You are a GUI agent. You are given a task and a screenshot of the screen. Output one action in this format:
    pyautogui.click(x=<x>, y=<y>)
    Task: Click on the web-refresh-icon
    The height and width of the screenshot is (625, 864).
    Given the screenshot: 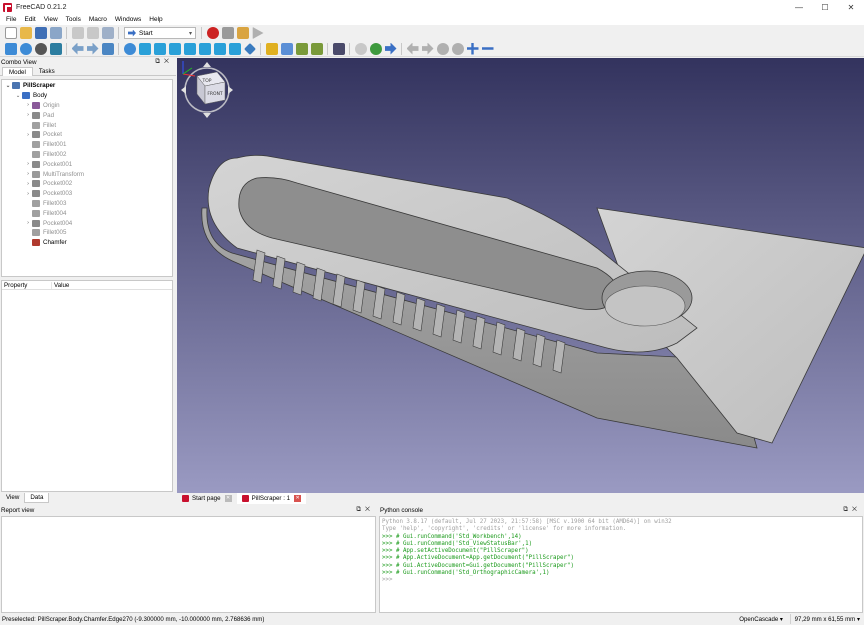 What is the action you would take?
    pyautogui.click(x=442, y=48)
    